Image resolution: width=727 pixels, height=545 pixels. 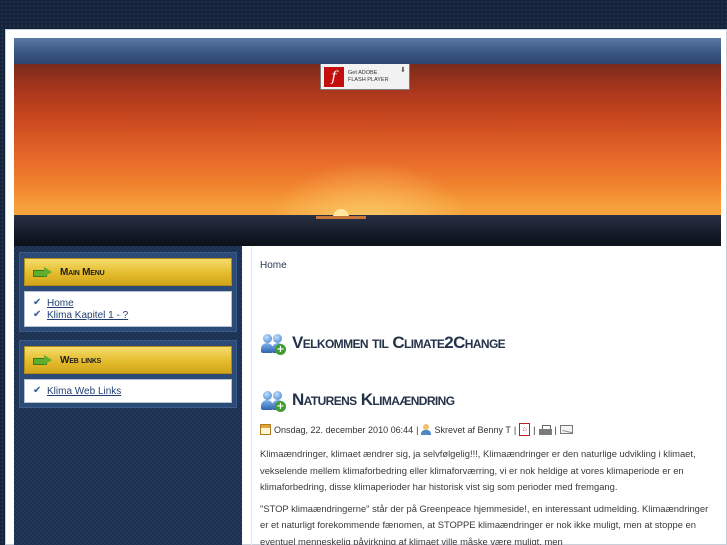 I want to click on web-links-list: ✔ Klima Web Links, so click(x=128, y=391).